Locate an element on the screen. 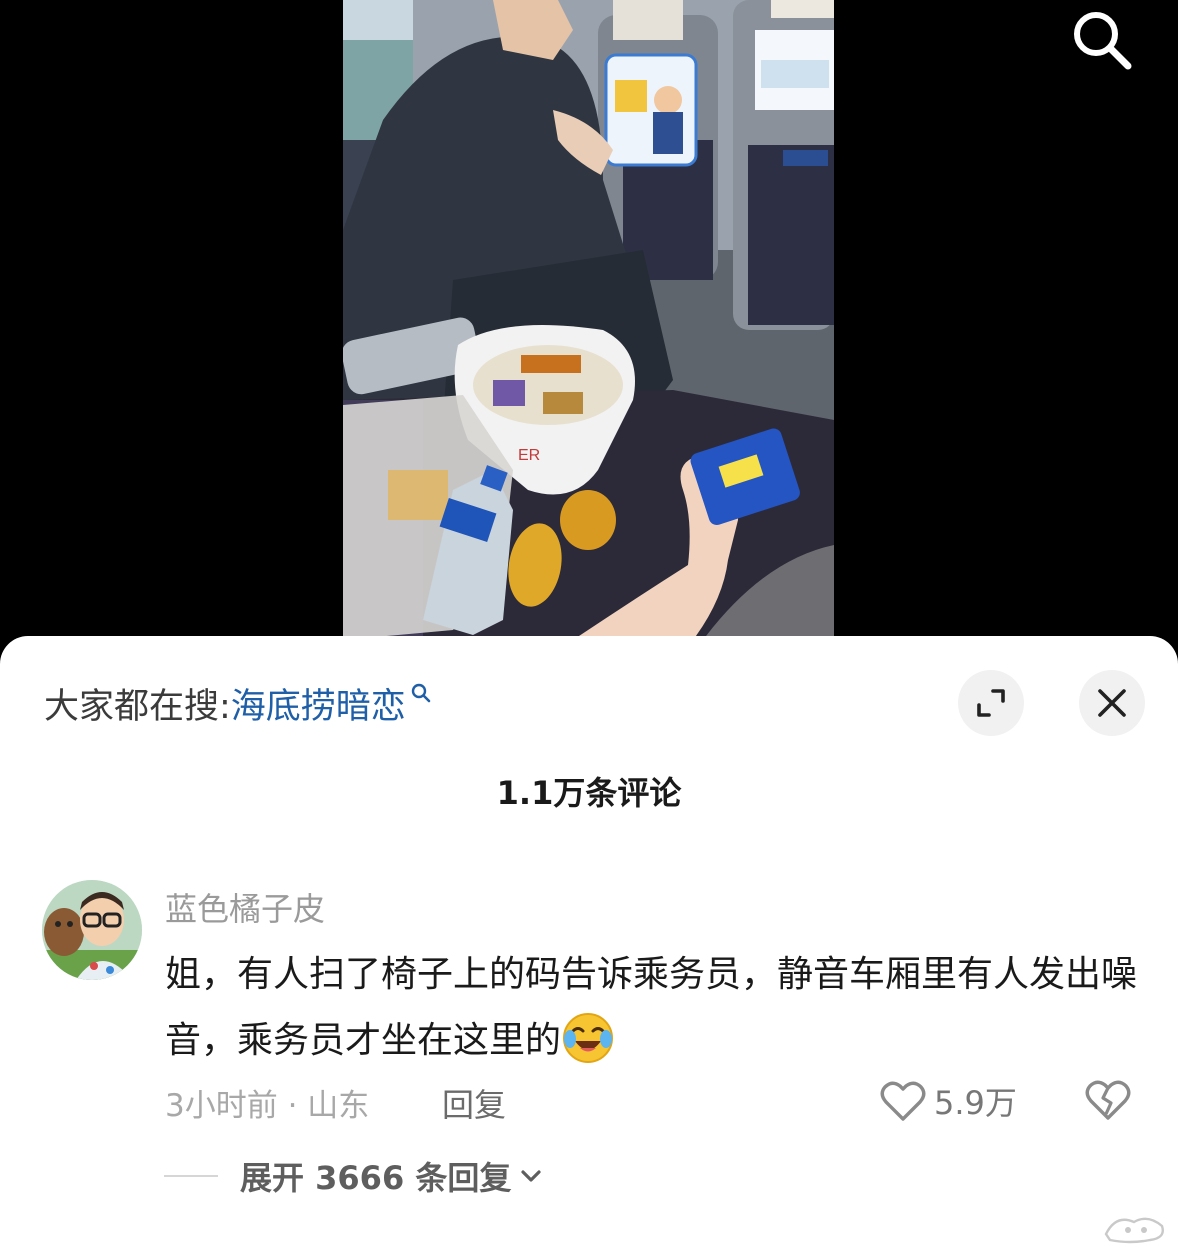  comment-text: 姐，有人扫了椅子上的码告诉乘务员，静音车厢里有人发出噪音，乘务员才坐在这里的 is located at coordinates (651, 1007).